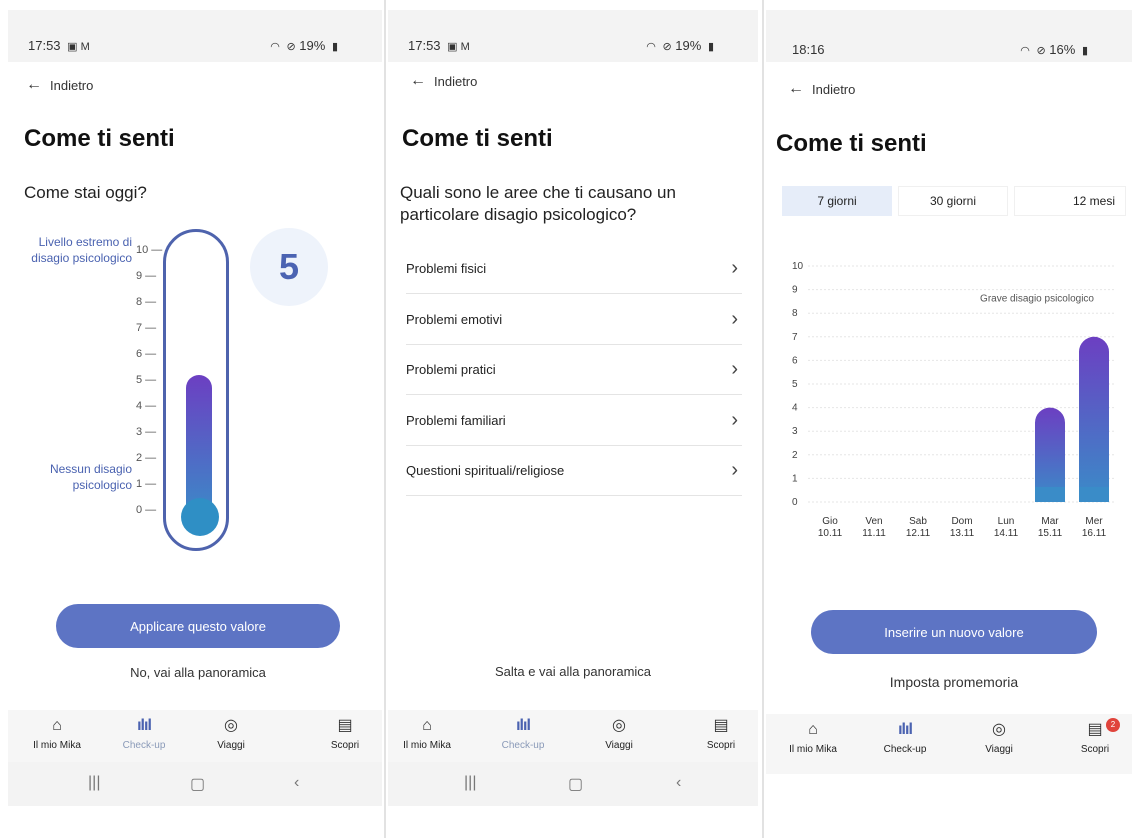 The width and height of the screenshot is (1132, 838). I want to click on scale-tick: 3 —, so click(146, 432).